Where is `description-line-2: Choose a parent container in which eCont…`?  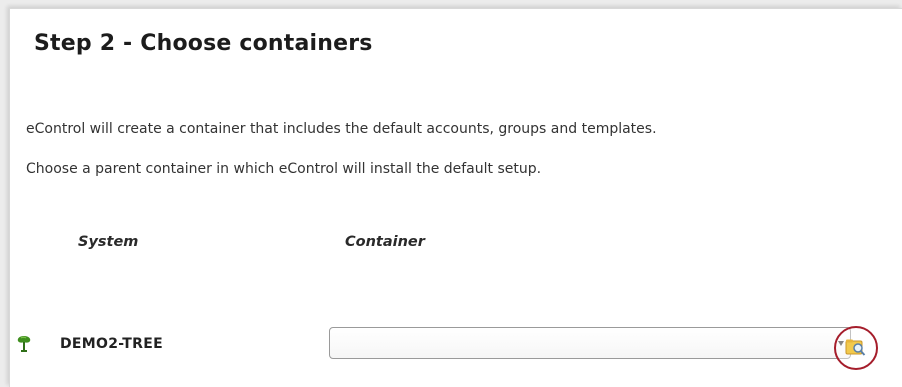
description-line-2: Choose a parent container in which eCont… is located at coordinates (284, 169).